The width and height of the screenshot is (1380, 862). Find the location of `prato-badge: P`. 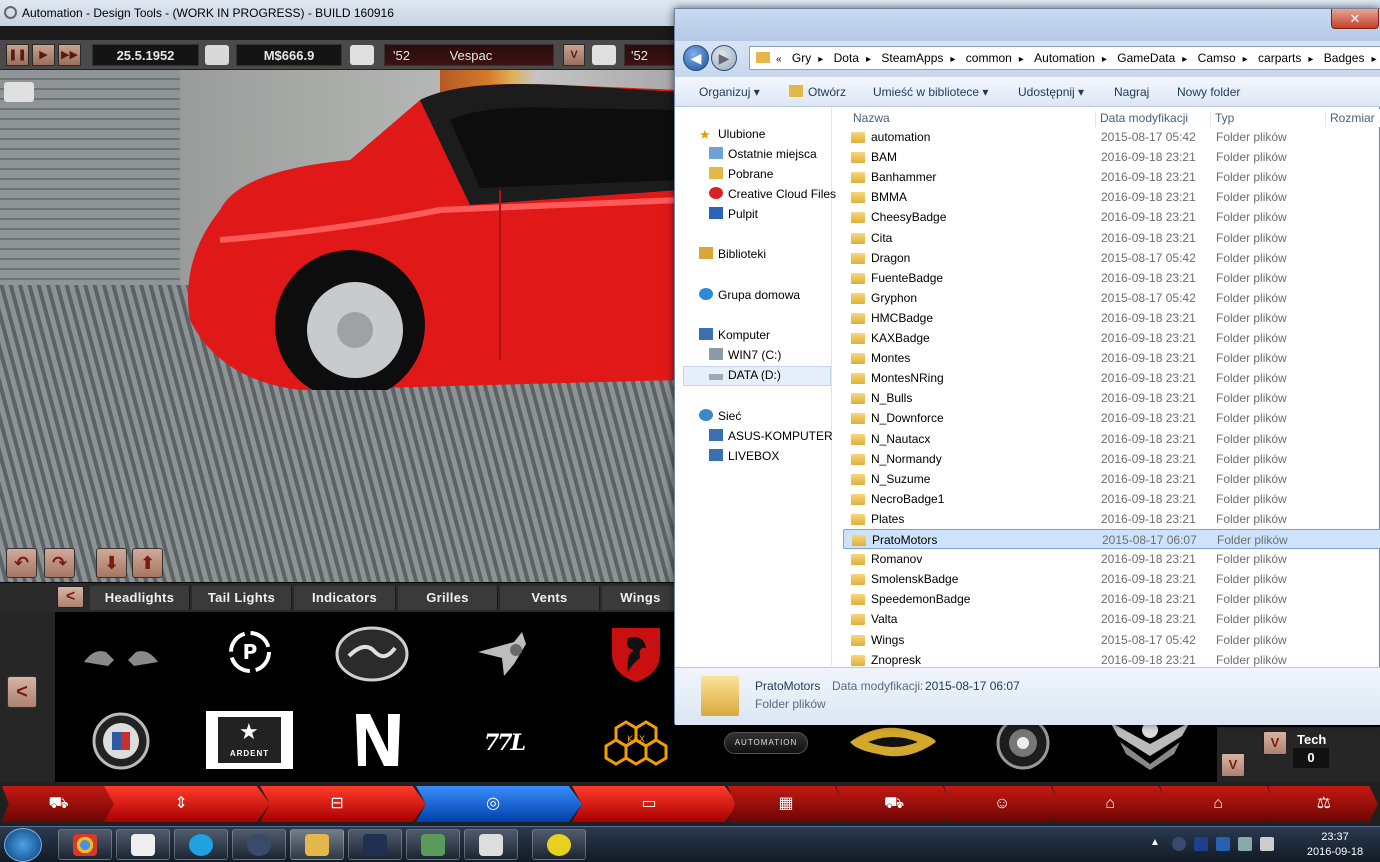

prato-badge: P is located at coordinates (250, 652).